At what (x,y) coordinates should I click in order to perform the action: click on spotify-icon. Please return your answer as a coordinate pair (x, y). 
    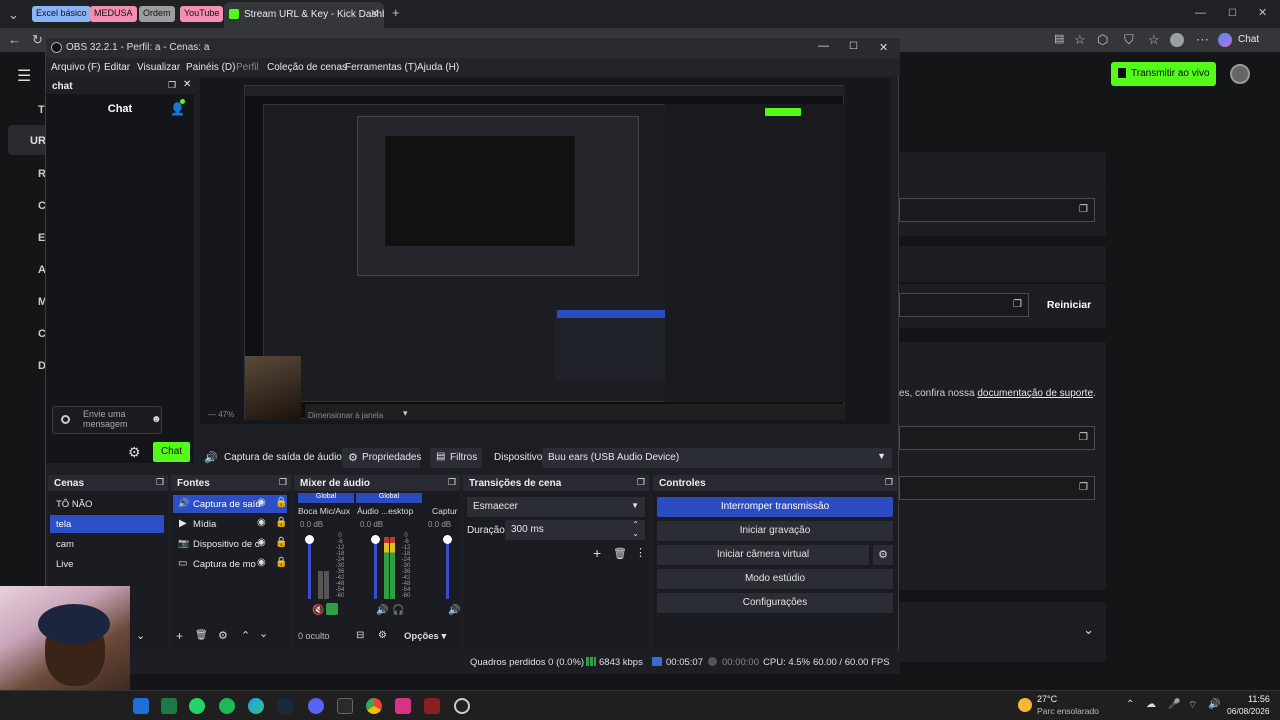
    Looking at the image, I should click on (227, 706).